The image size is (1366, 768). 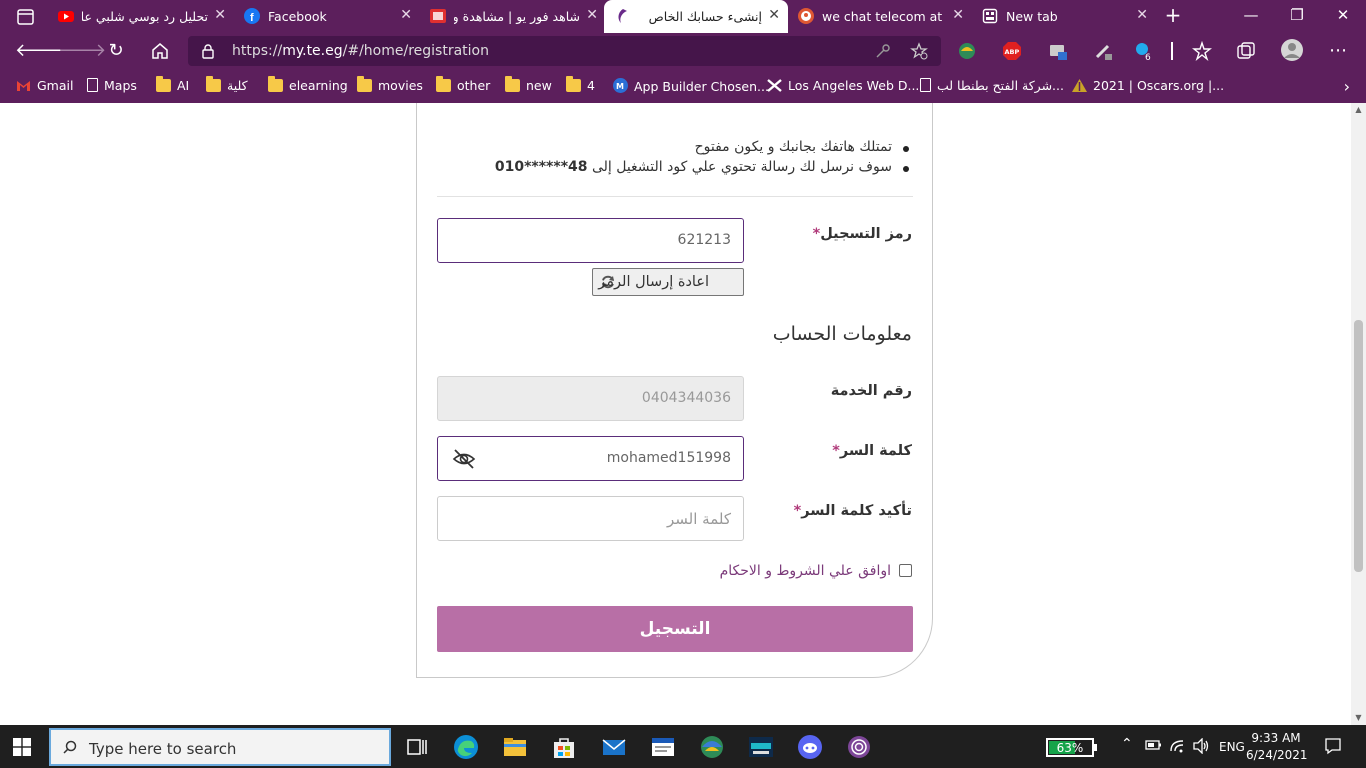 What do you see at coordinates (1358, 109) in the screenshot?
I see `scroll-up-arrow-icon: ▲` at bounding box center [1358, 109].